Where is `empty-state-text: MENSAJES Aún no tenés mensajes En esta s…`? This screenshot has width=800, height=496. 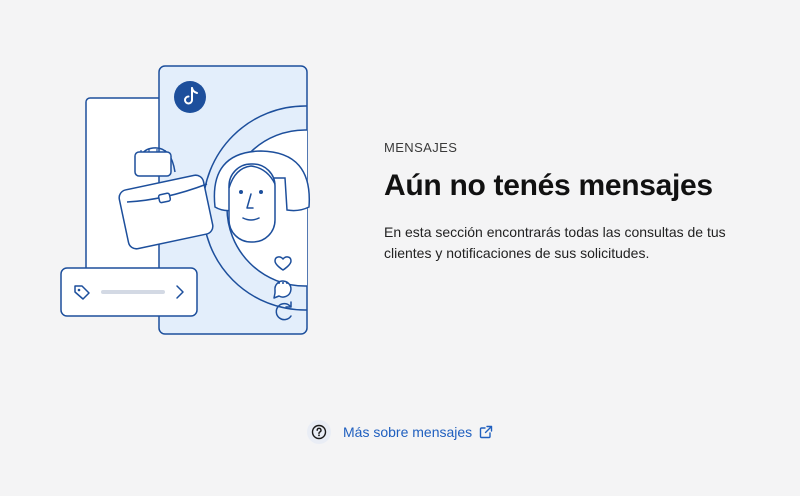 empty-state-text: MENSAJES Aún no tenés mensajes En esta s… is located at coordinates (574, 202).